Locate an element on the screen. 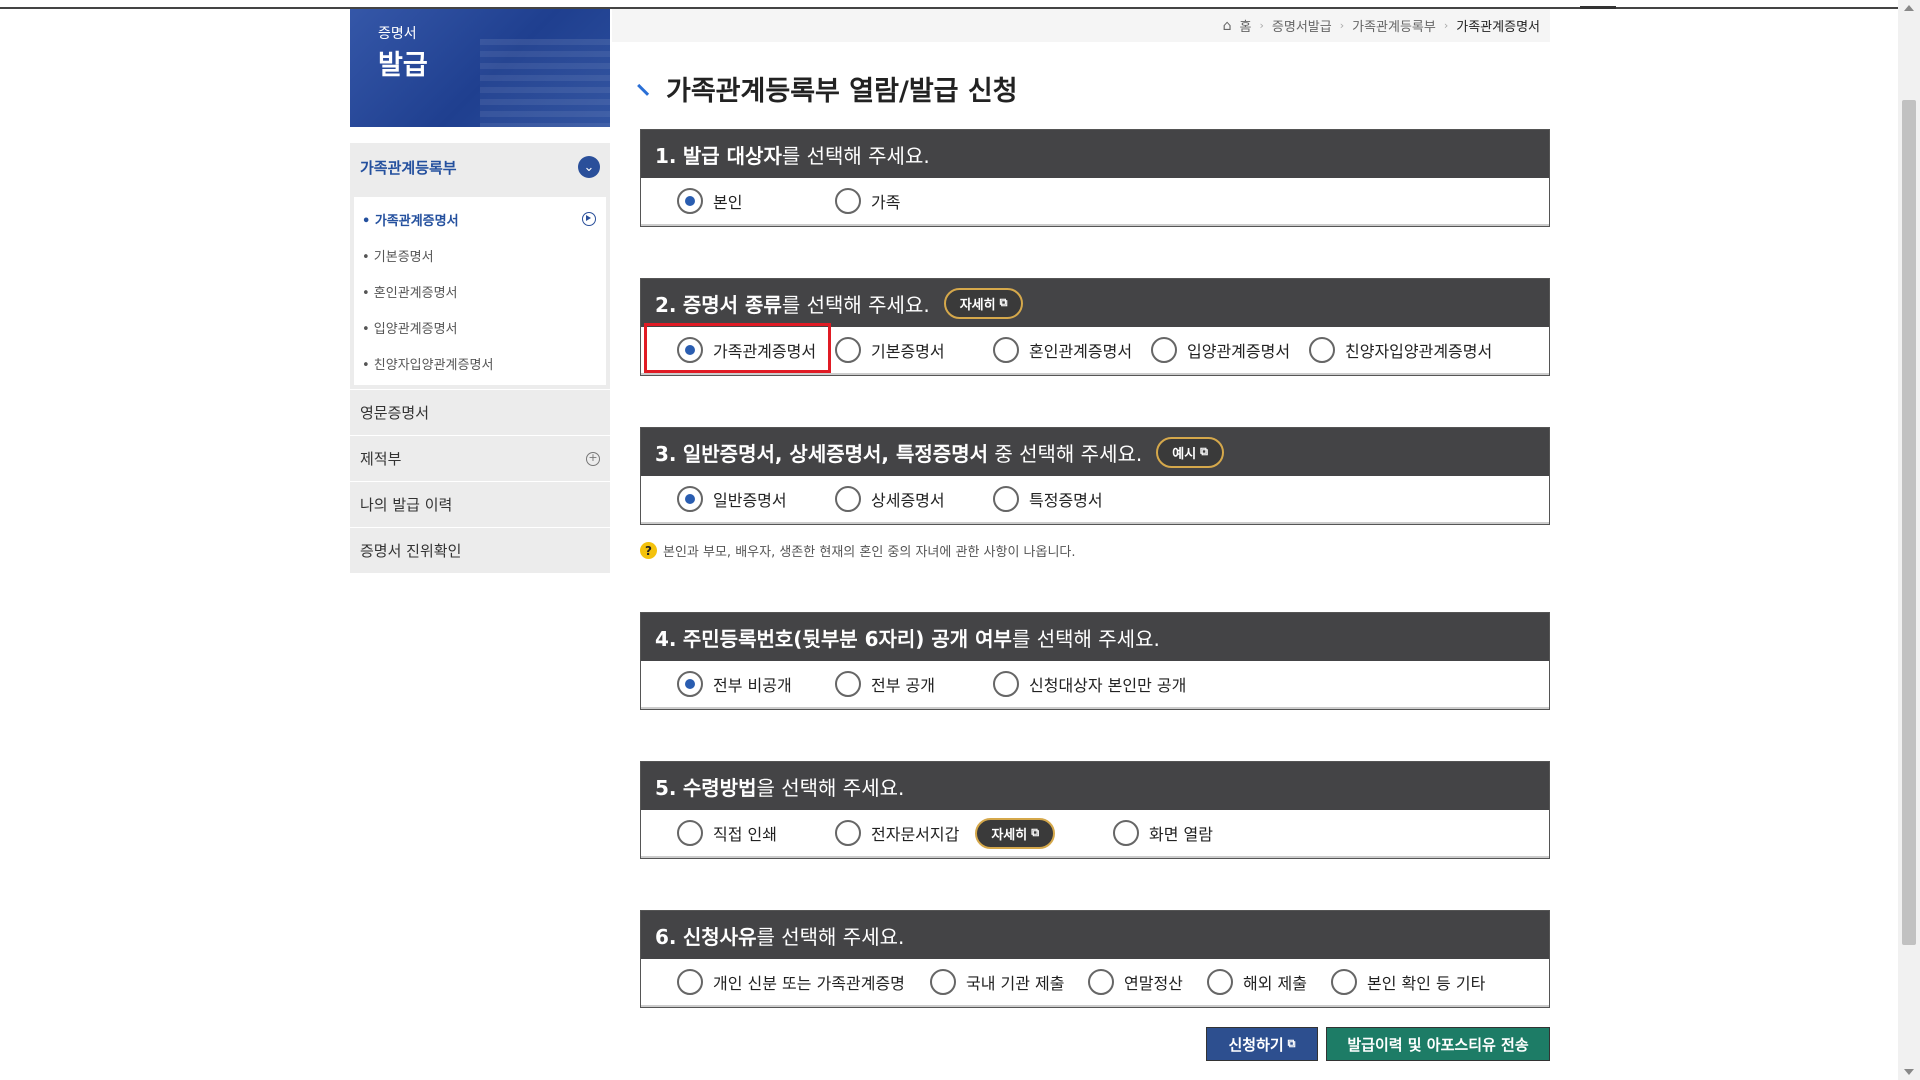  section-bold: 주민등록번호(뒷부분 6자리) 공개 여부 is located at coordinates (847, 638).